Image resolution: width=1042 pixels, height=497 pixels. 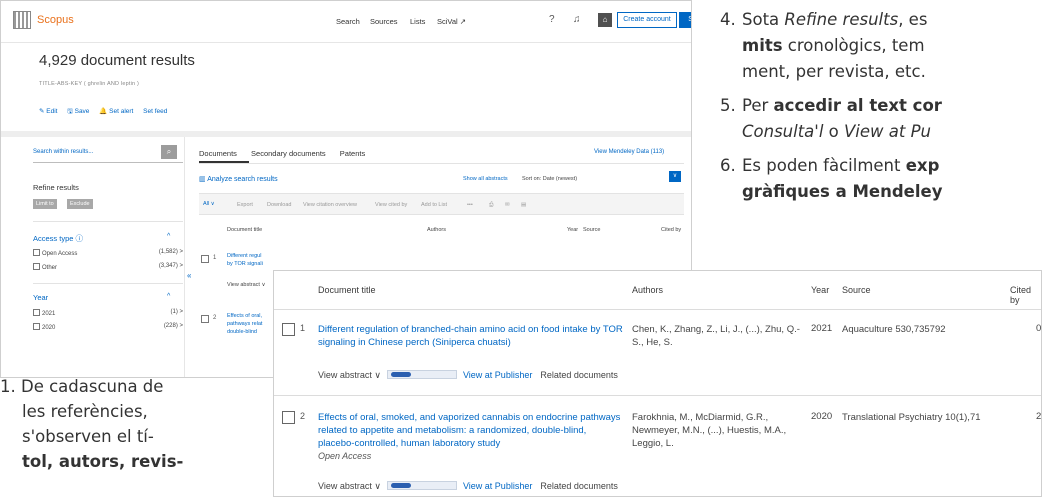 What do you see at coordinates (238, 179) in the screenshot?
I see `analyze-results-link: ▥ Analyze search results` at bounding box center [238, 179].